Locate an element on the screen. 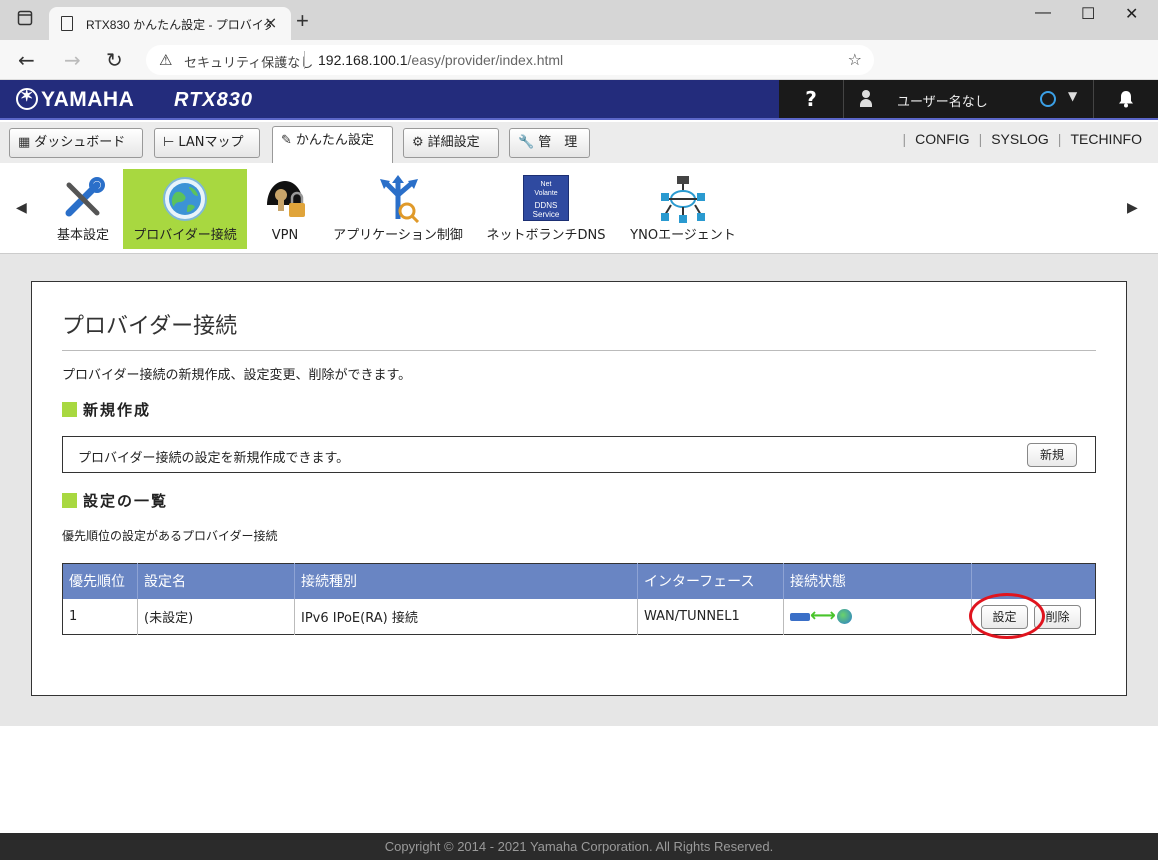 This screenshot has height=860, width=1158. add-favorite-icon: ☆ is located at coordinates (855, 59).